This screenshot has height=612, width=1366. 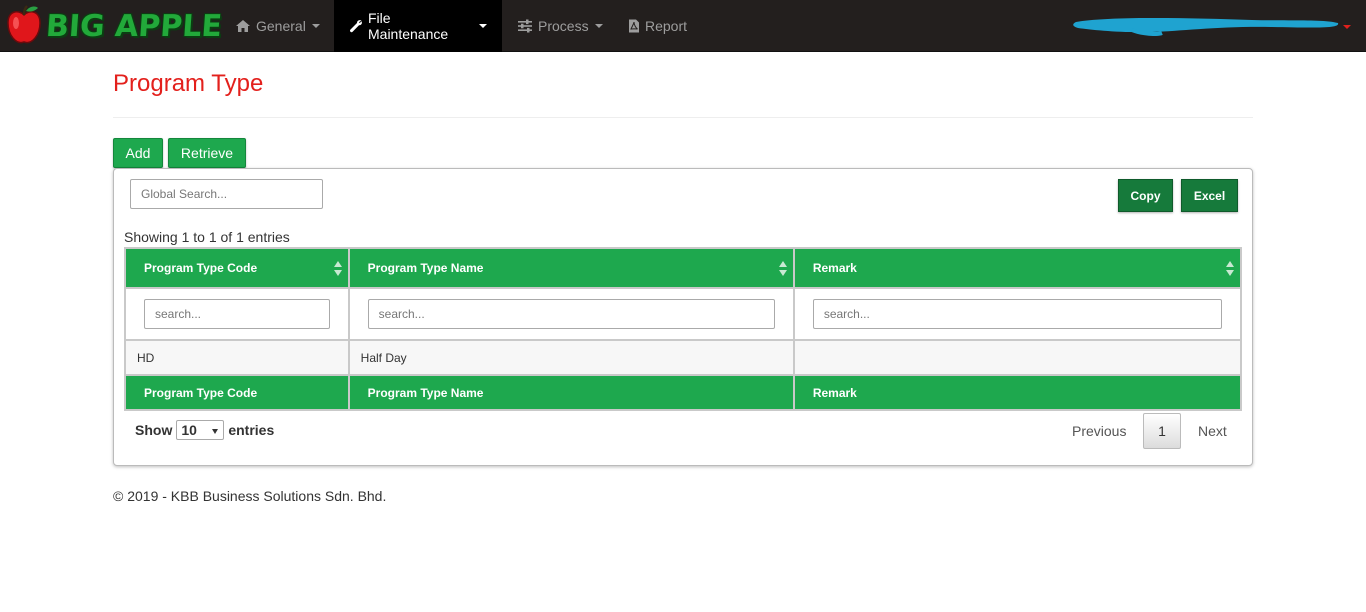 What do you see at coordinates (683, 117) in the screenshot?
I see `title-divider` at bounding box center [683, 117].